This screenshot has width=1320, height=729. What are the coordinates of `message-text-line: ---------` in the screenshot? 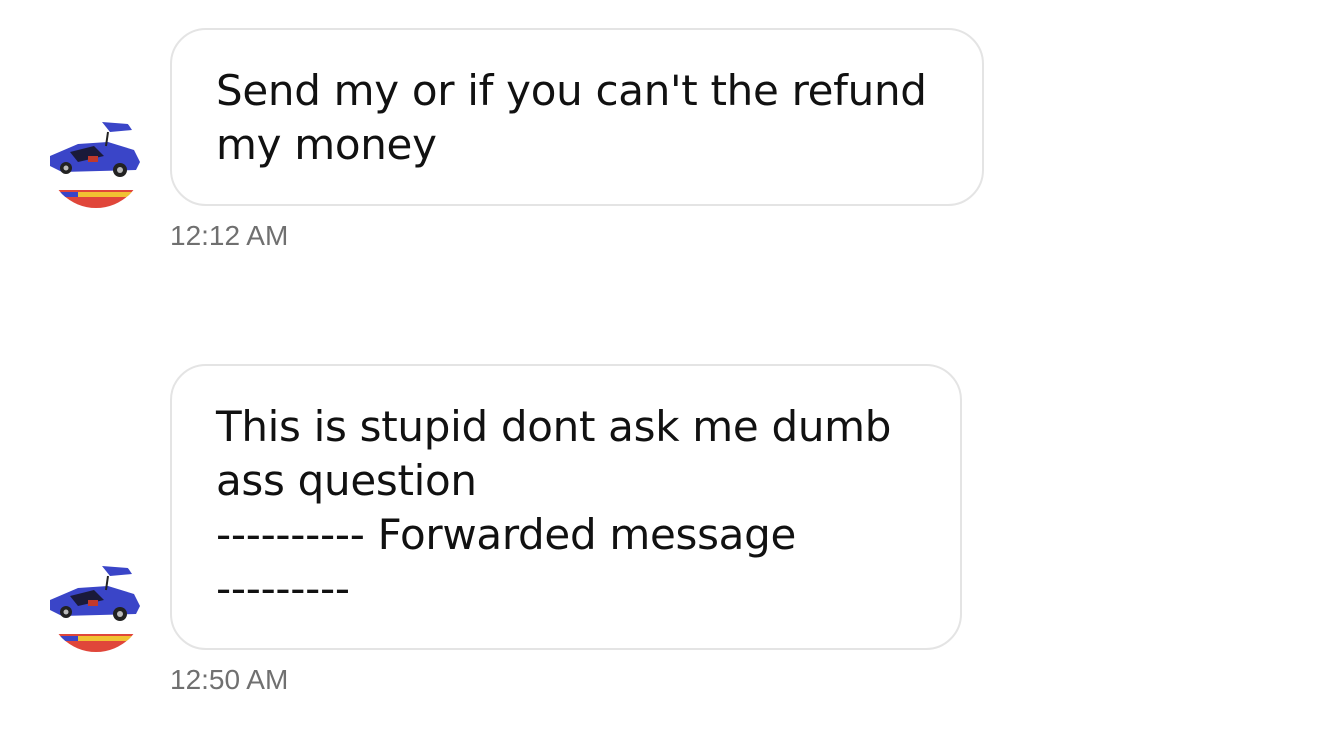 It's located at (283, 588).